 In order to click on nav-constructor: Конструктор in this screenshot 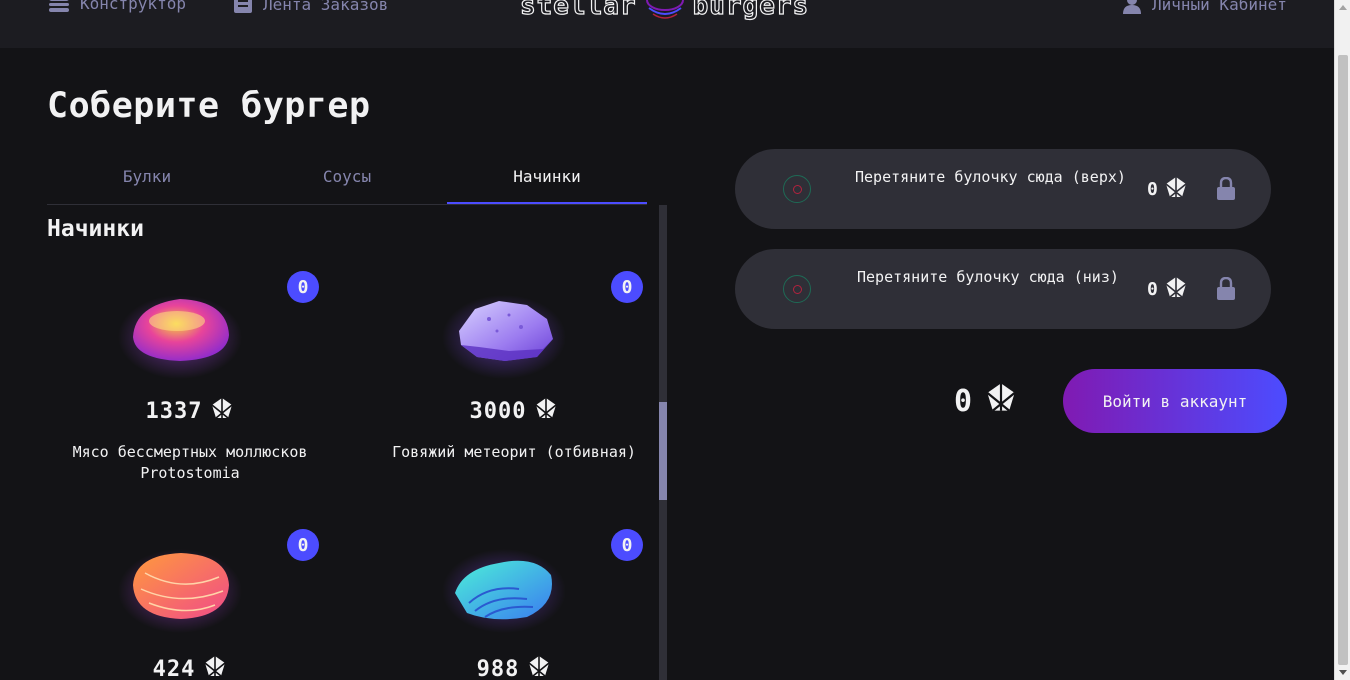, I will do `click(117, 6)`.